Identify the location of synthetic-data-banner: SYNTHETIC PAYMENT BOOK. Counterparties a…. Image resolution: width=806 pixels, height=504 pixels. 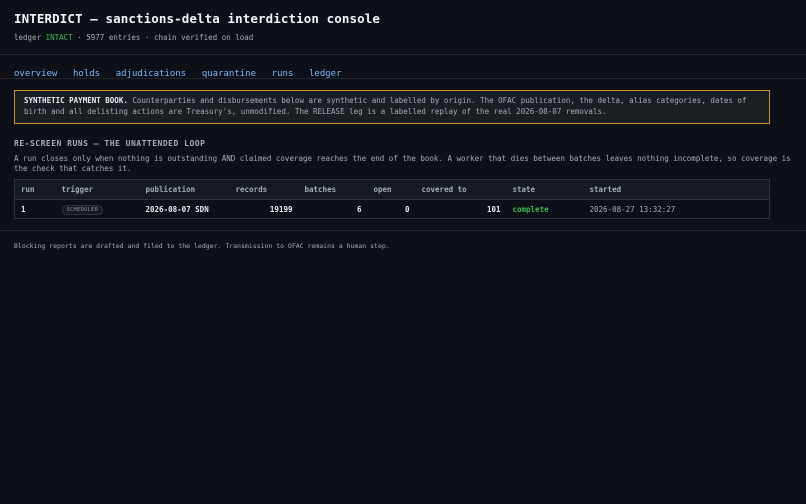
(392, 107).